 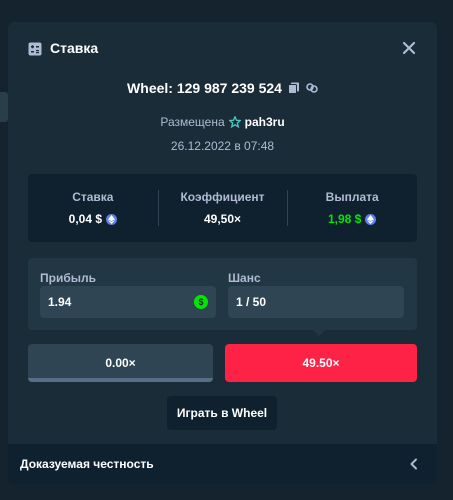 I want to click on profit-label: Прибыль, so click(x=68, y=278).